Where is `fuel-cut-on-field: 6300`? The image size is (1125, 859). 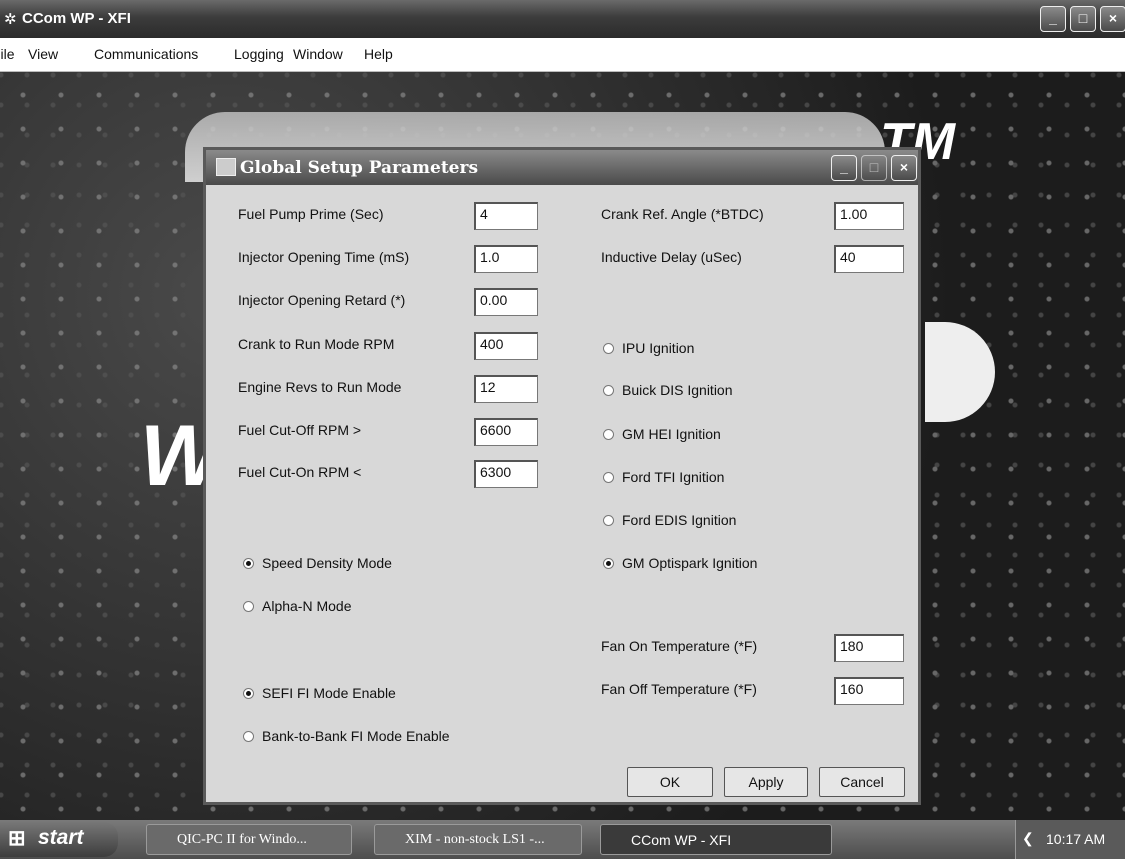
fuel-cut-on-field: 6300 is located at coordinates (506, 474).